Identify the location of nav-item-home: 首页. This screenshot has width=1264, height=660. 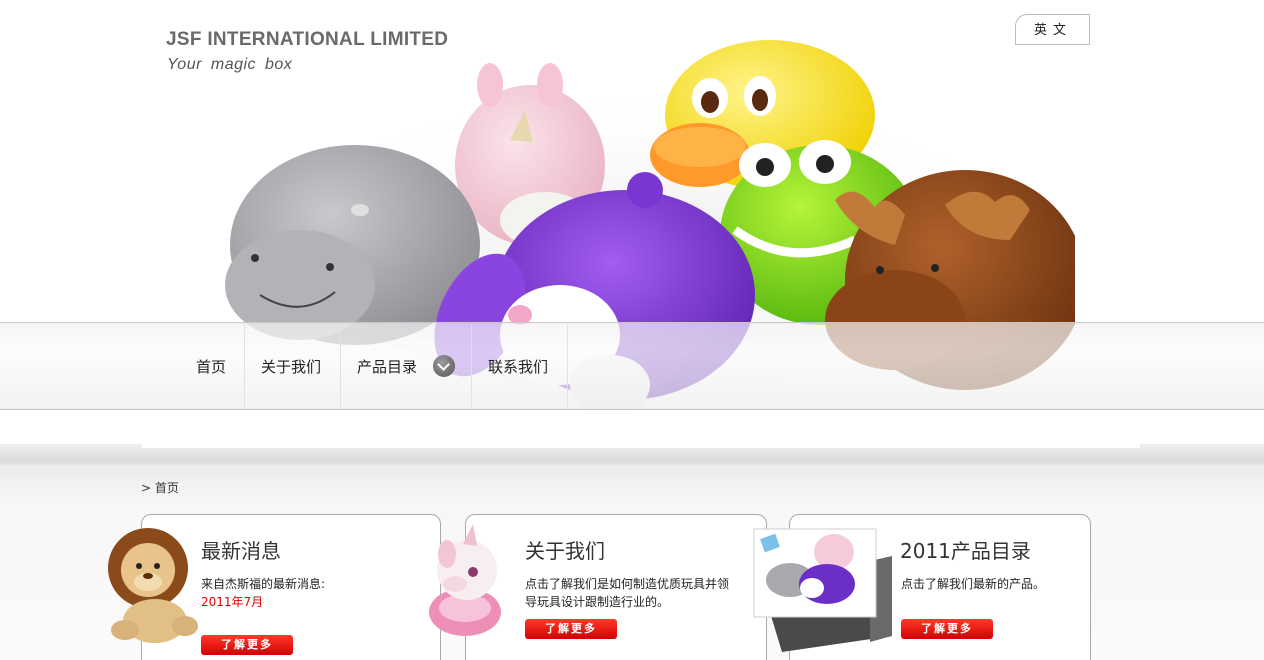
(212, 366).